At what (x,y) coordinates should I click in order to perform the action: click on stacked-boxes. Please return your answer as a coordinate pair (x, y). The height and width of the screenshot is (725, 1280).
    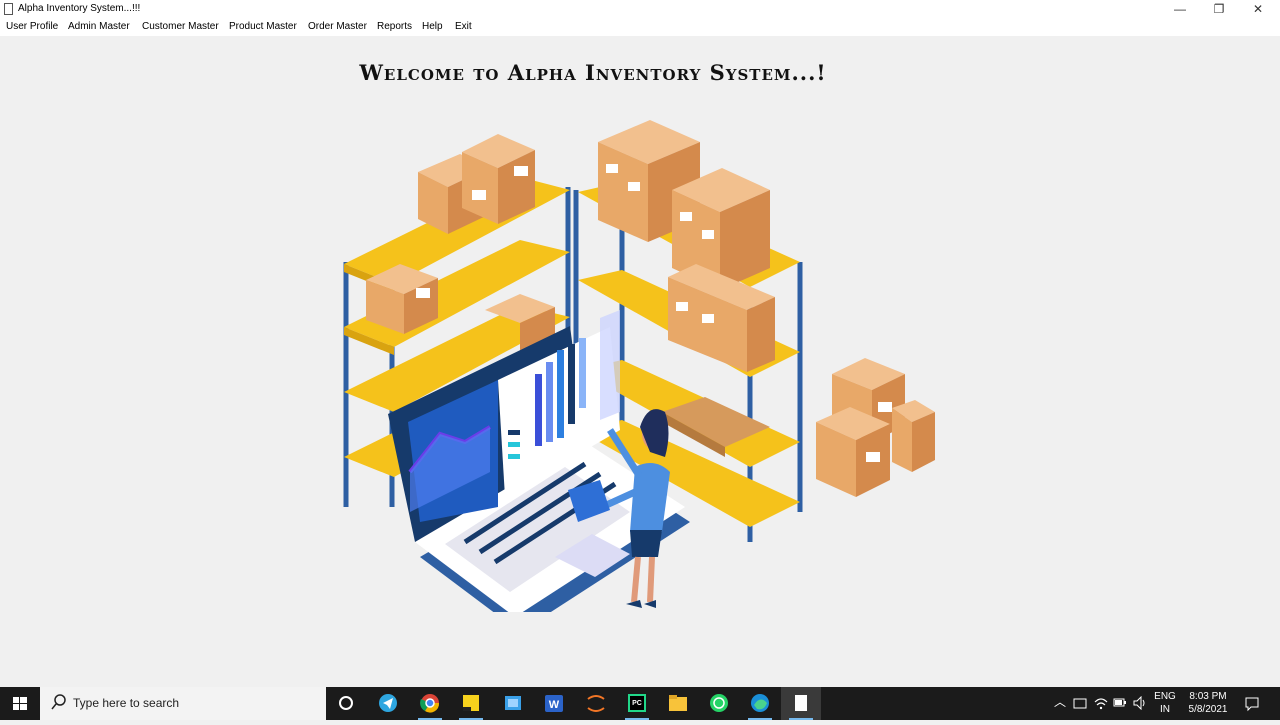
    Looking at the image, I should click on (875, 427).